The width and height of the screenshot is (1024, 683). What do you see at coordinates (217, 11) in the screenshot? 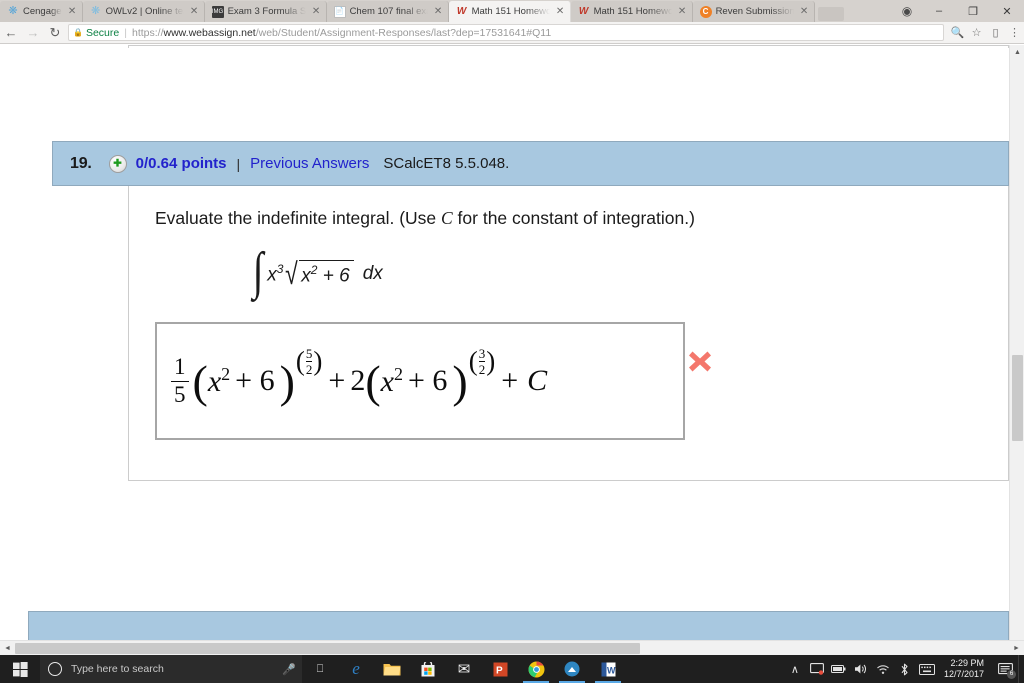
I see `image-icon: IMG` at bounding box center [217, 11].